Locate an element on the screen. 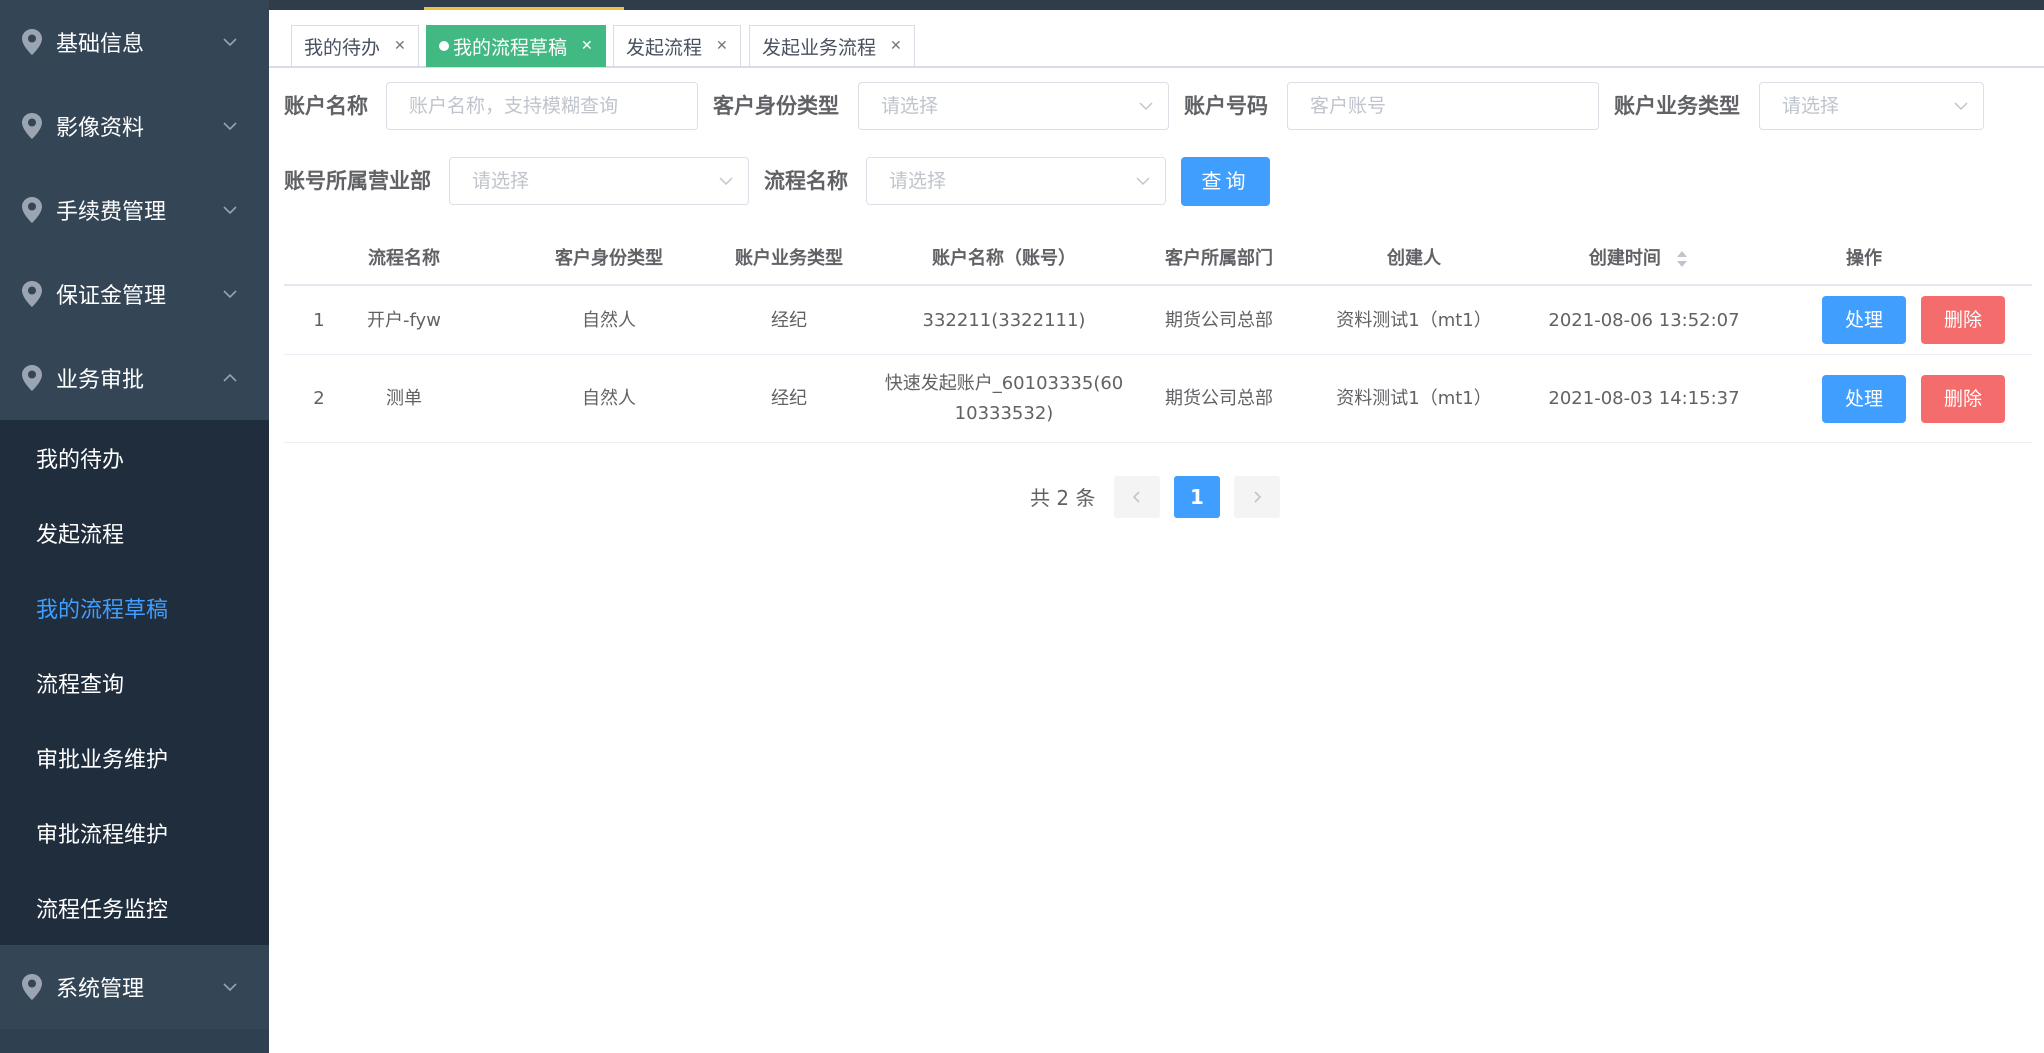 This screenshot has height=1053, width=2044. tab-my-todo: 我的待办 ✕ is located at coordinates (355, 46).